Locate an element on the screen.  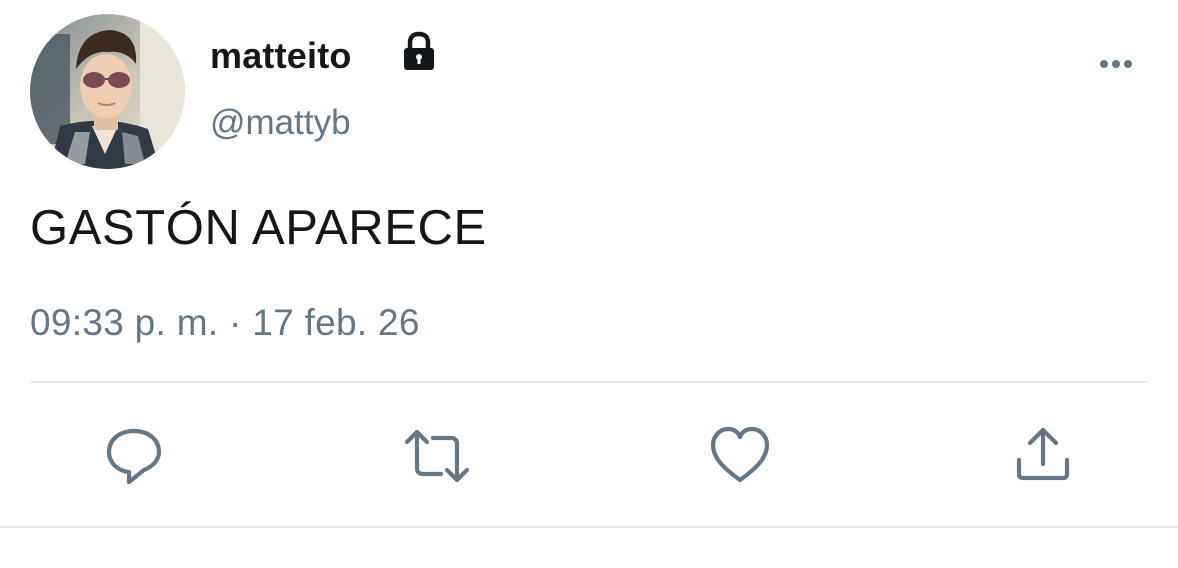
reply-button is located at coordinates (134, 456).